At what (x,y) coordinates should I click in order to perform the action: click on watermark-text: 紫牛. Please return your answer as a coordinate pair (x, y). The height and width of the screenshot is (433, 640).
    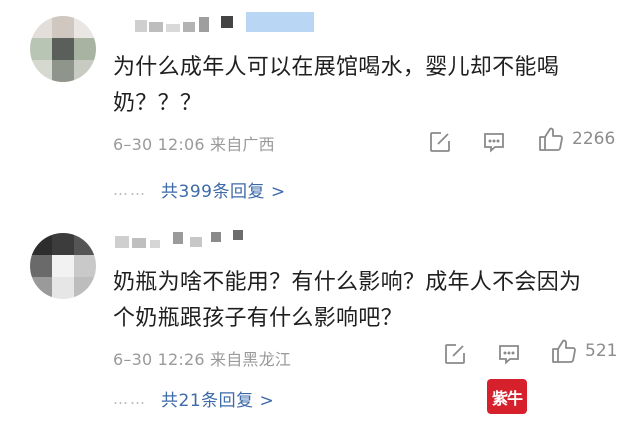
    Looking at the image, I should click on (507, 398).